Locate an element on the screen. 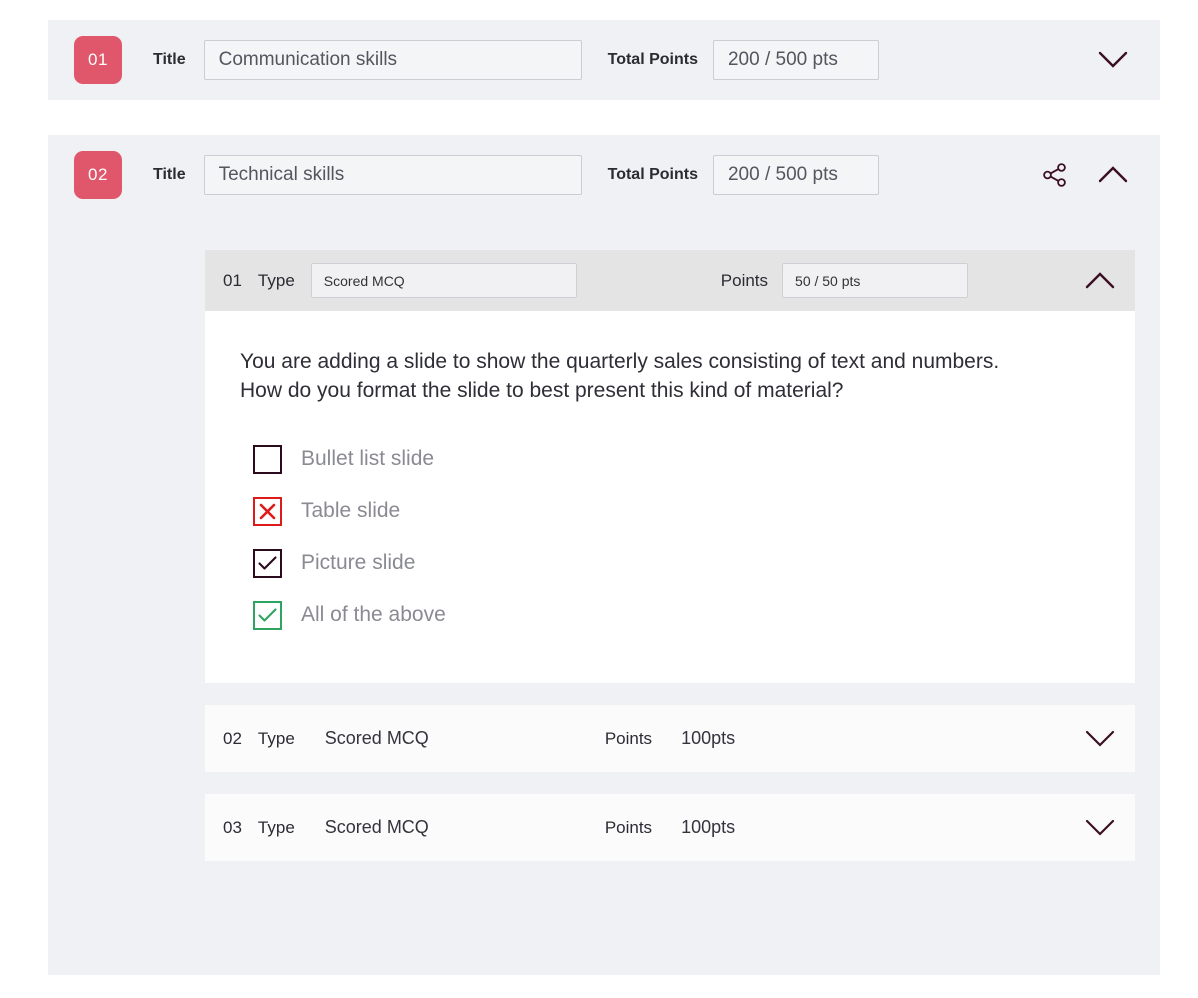 The width and height of the screenshot is (1198, 998). section-number-badge: 02 is located at coordinates (98, 175).